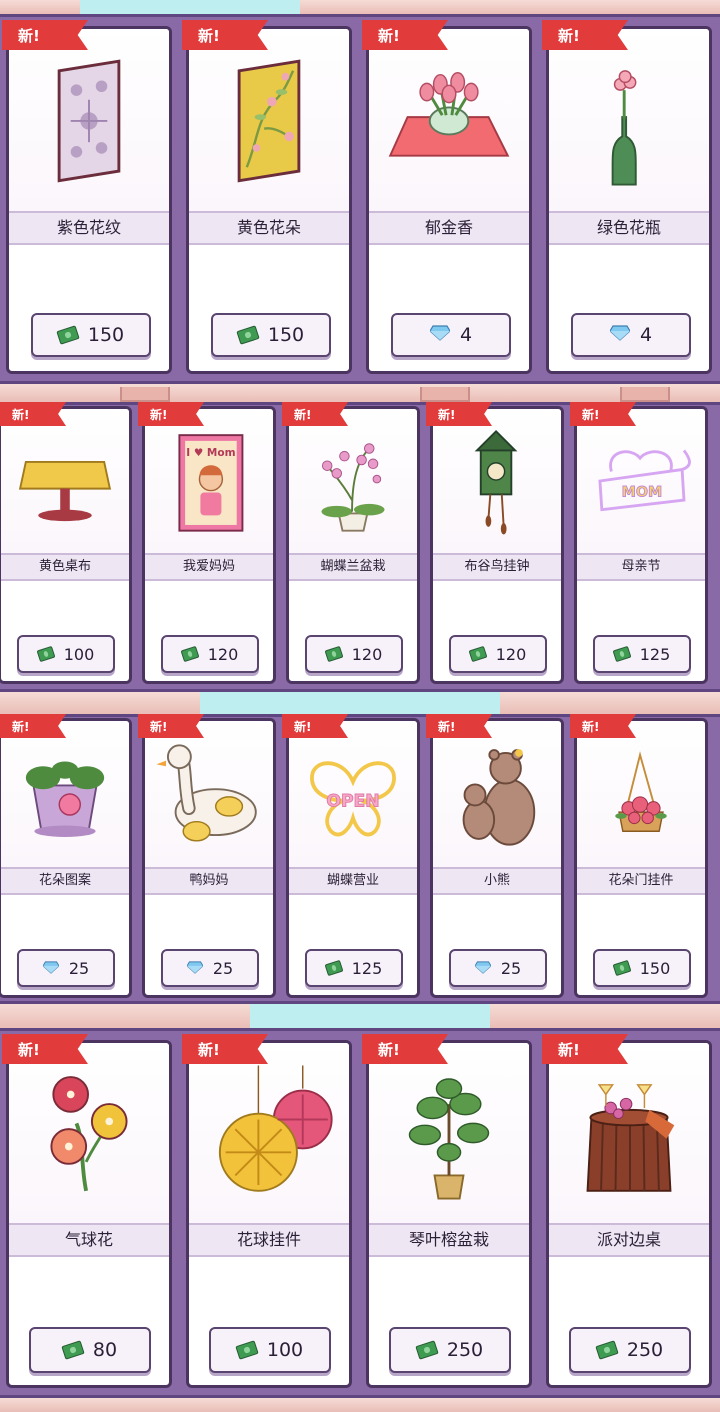 This screenshot has height=1412, width=720. Describe the element at coordinates (269, 121) in the screenshot. I see `yellow-flower-wallpaper-icon` at that location.